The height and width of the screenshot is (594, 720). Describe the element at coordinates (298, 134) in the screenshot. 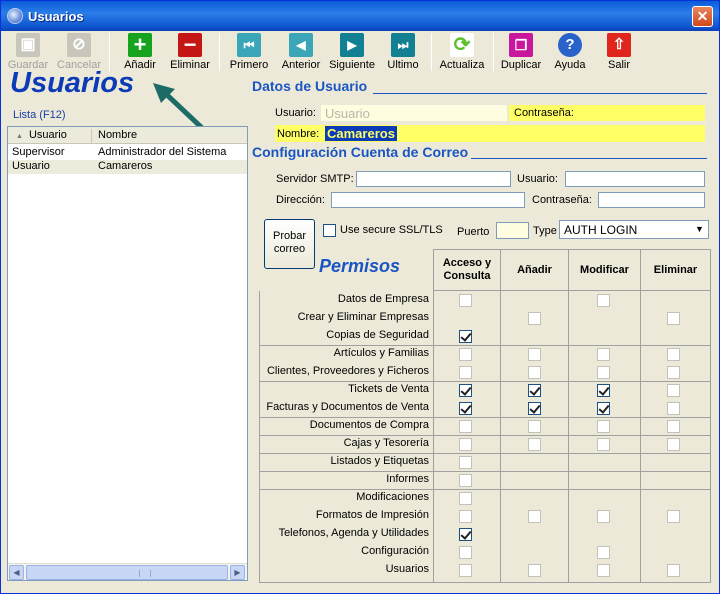

I see `nombre-label: Nombre:` at that location.